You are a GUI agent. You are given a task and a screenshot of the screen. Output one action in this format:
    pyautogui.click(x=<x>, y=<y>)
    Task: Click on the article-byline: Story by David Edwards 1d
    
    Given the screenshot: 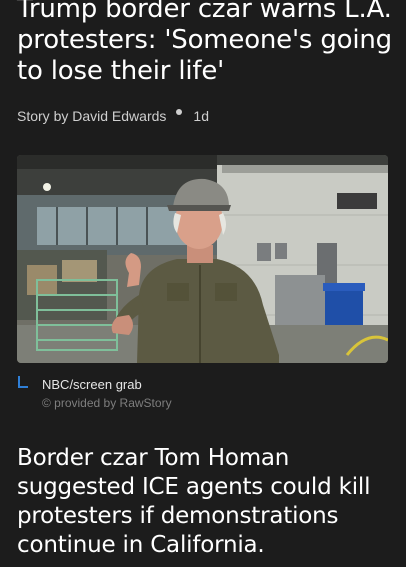 What is the action you would take?
    pyautogui.click(x=113, y=116)
    